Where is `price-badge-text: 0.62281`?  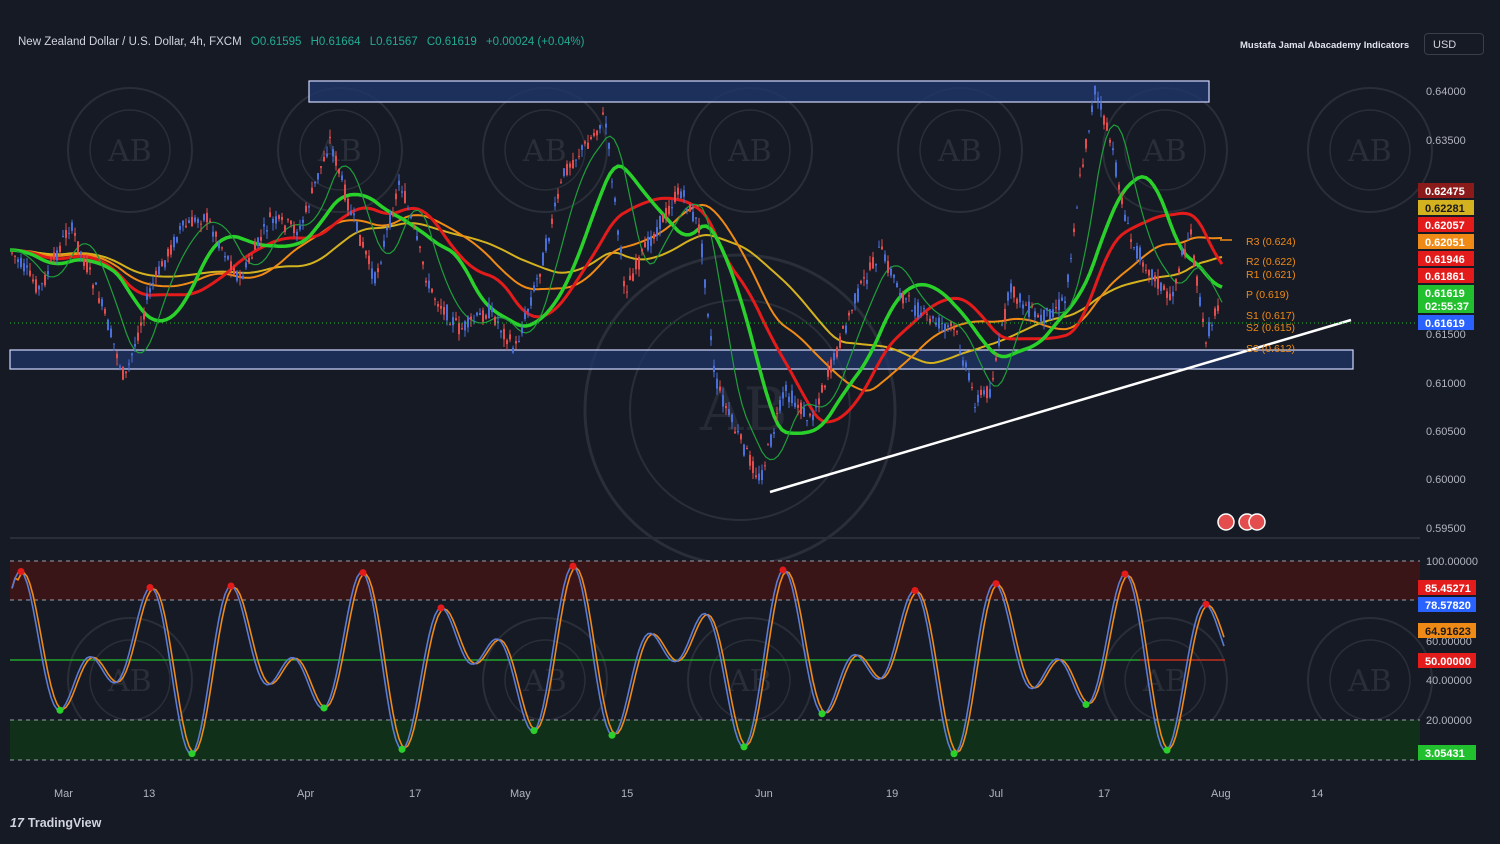
price-badge-text: 0.62281 is located at coordinates (1445, 209).